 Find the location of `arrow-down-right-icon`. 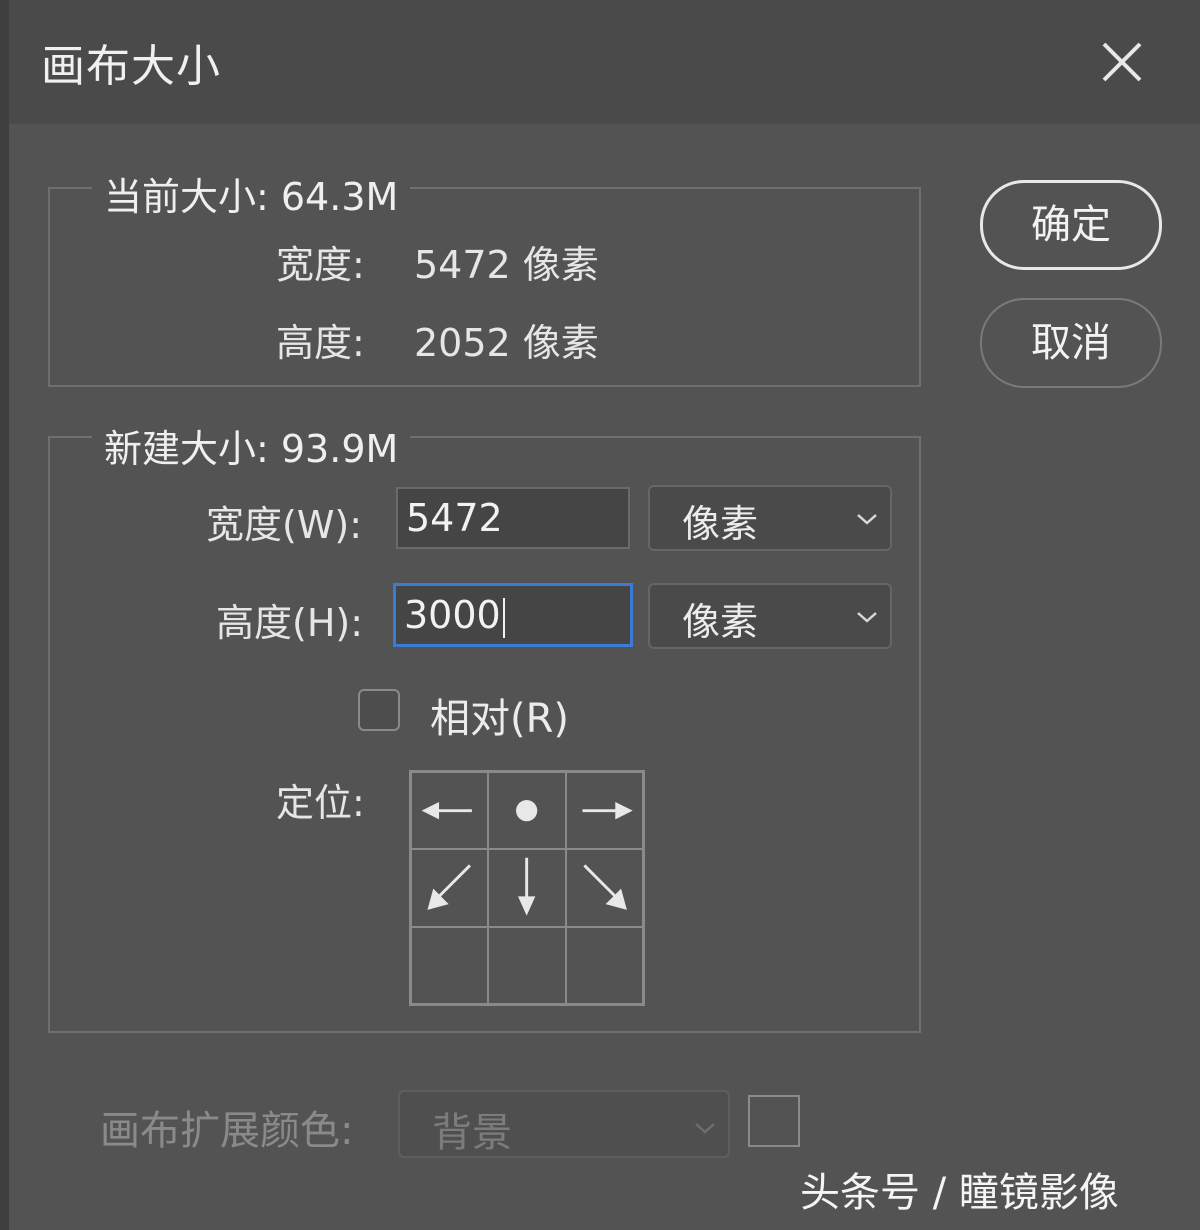

arrow-down-right-icon is located at coordinates (605, 887).